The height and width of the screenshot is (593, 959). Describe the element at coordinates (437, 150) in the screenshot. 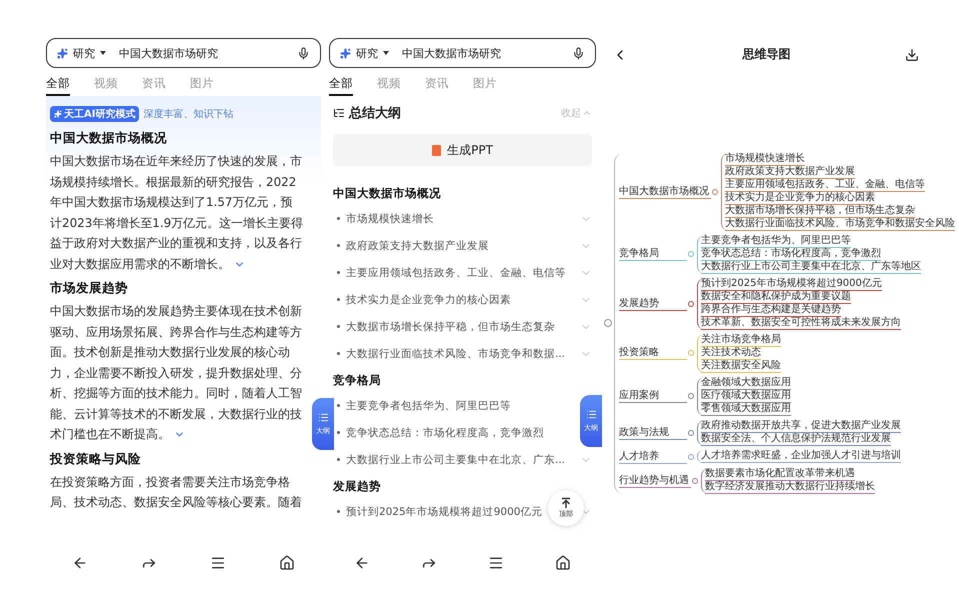

I see `document-icon` at that location.